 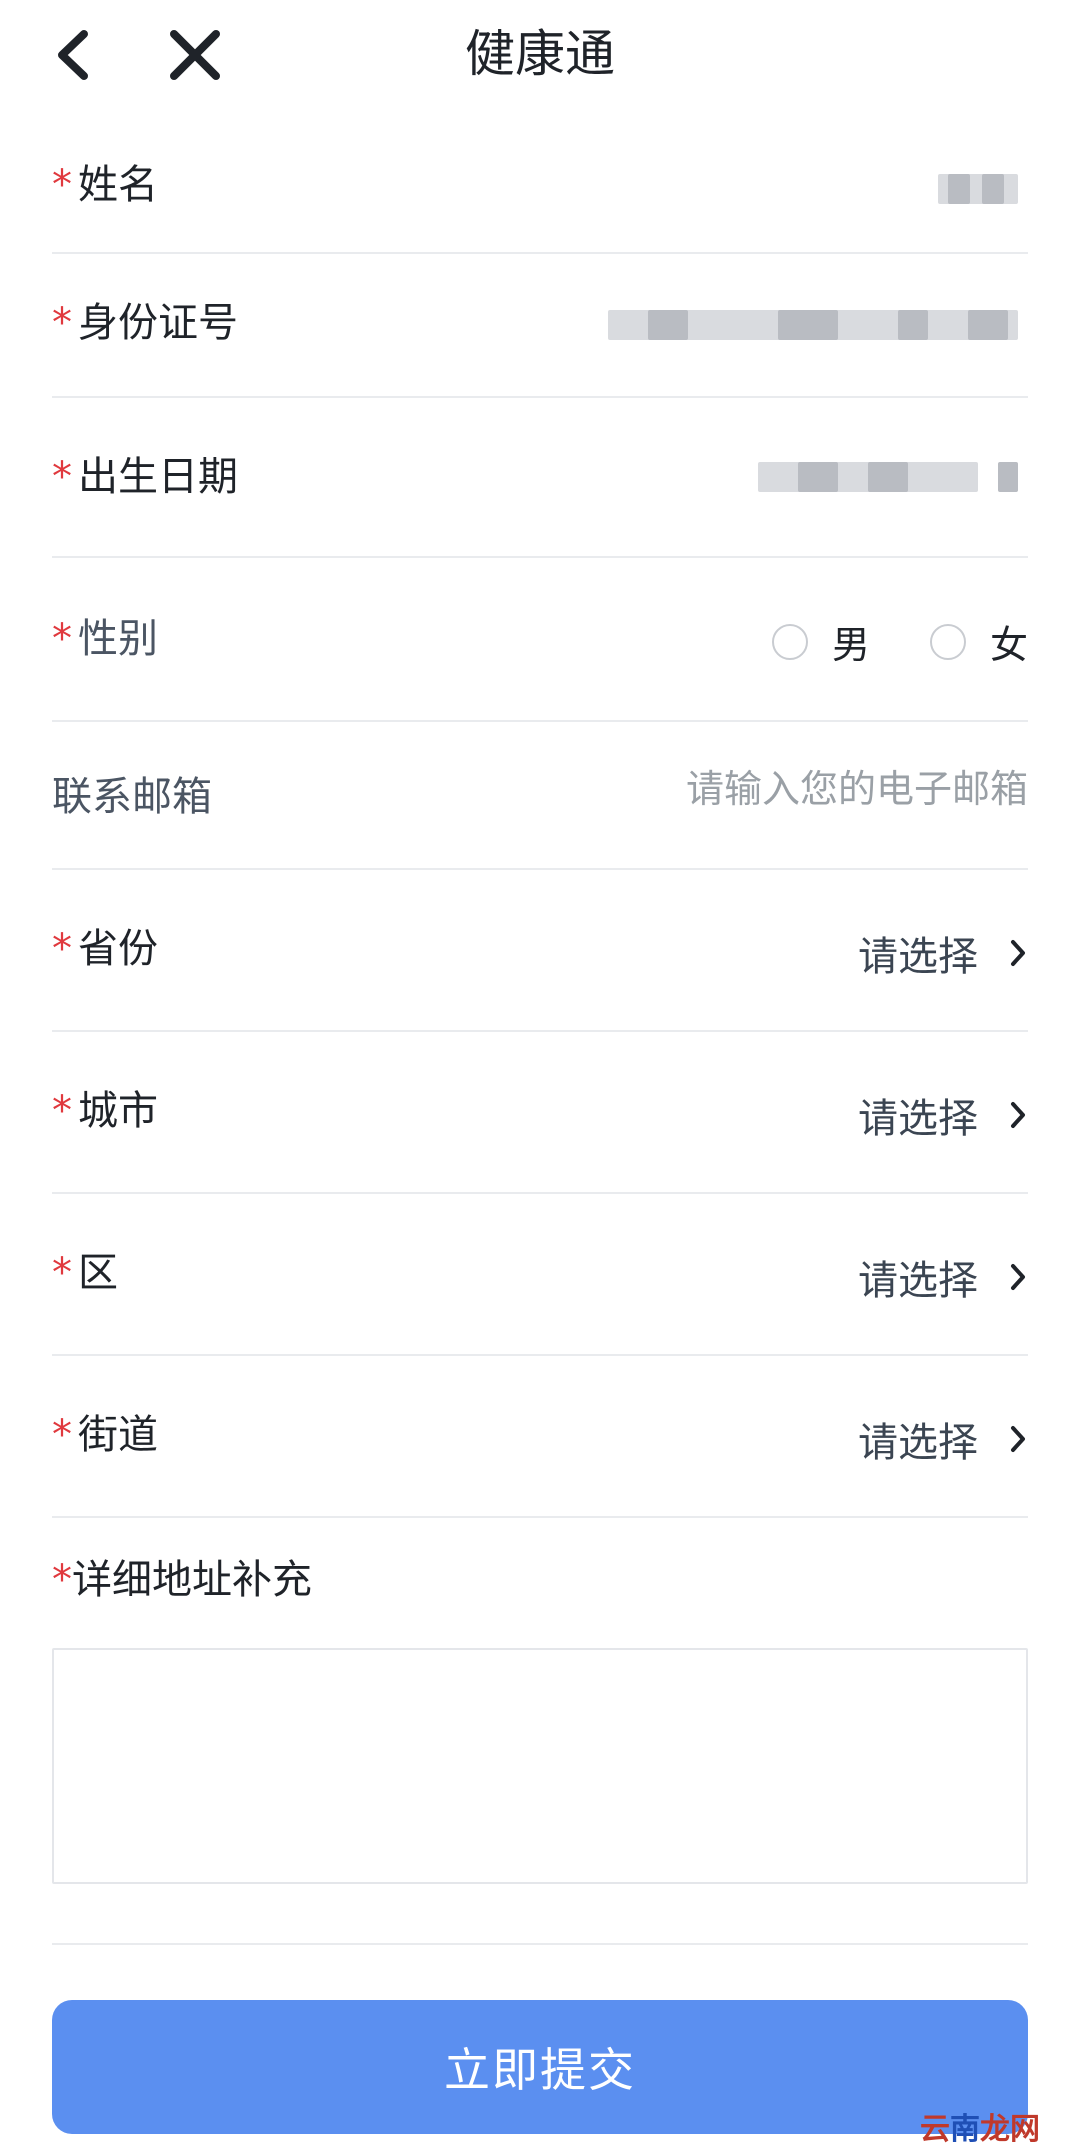 I want to click on province-select-text: 请选择, so click(x=918, y=957).